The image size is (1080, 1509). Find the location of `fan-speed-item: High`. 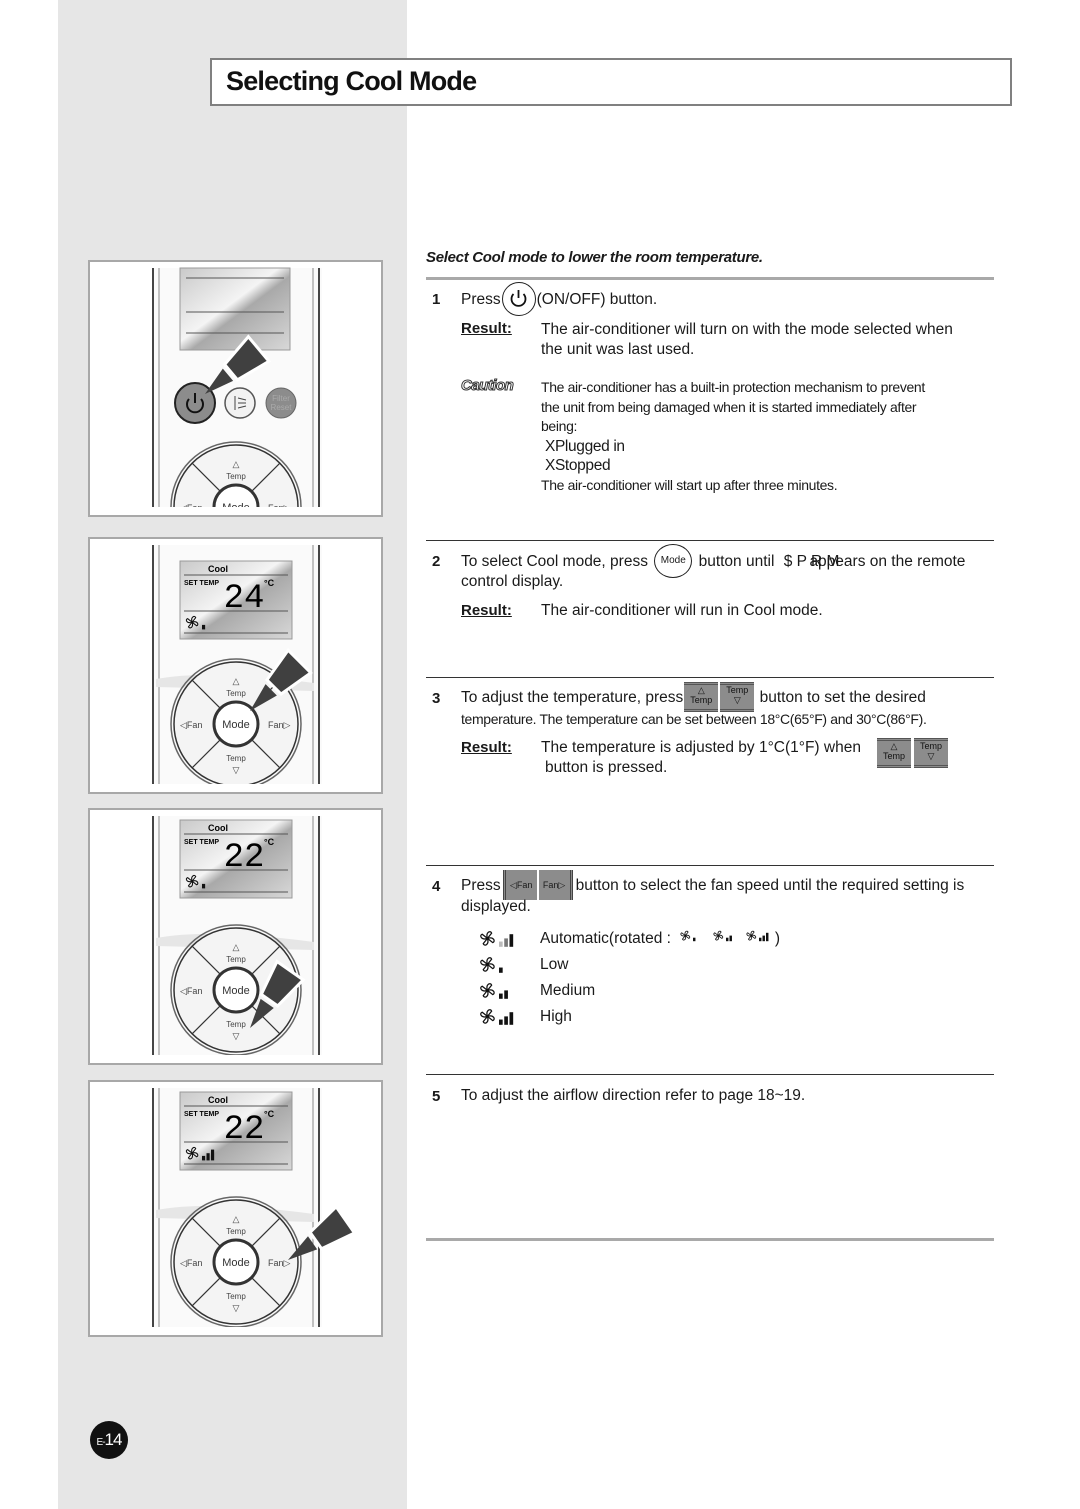

fan-speed-item: High is located at coordinates (525, 1020).